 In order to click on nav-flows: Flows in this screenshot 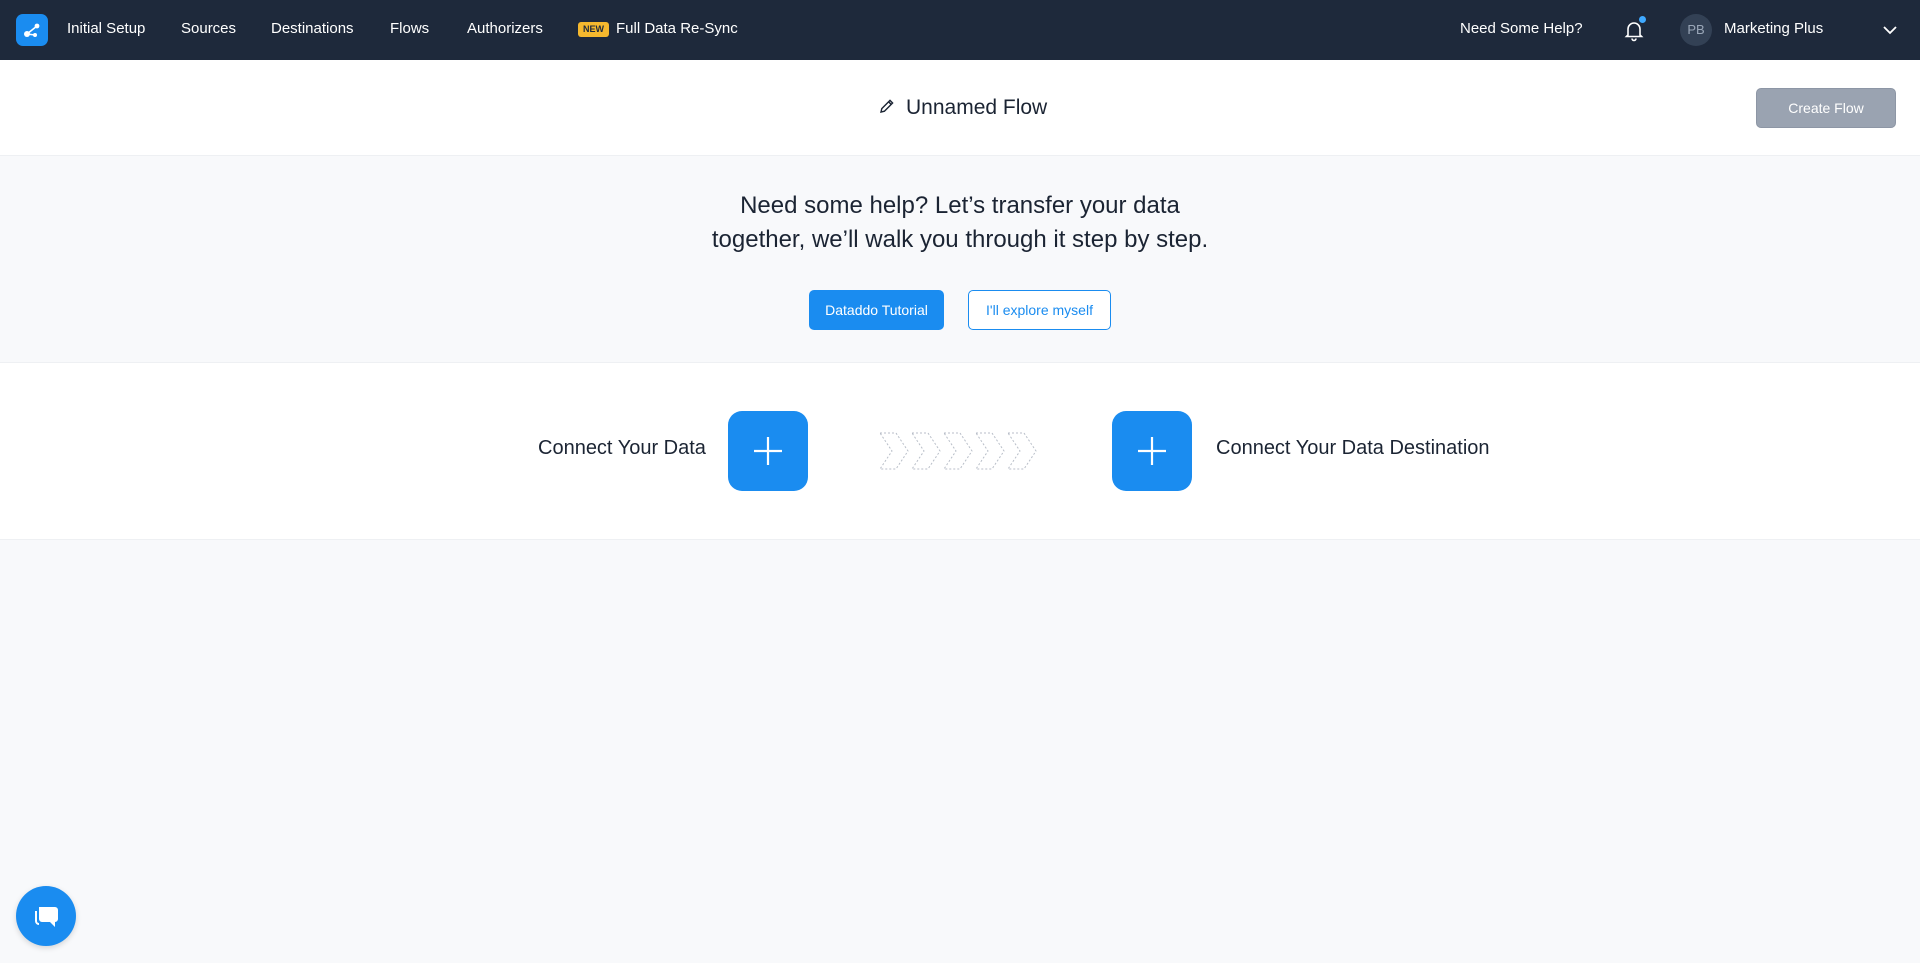, I will do `click(409, 30)`.